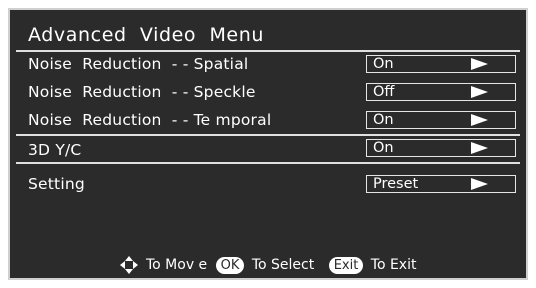 This screenshot has width=536, height=288. What do you see at coordinates (128, 265) in the screenshot?
I see `four-way-arrow-icon` at bounding box center [128, 265].